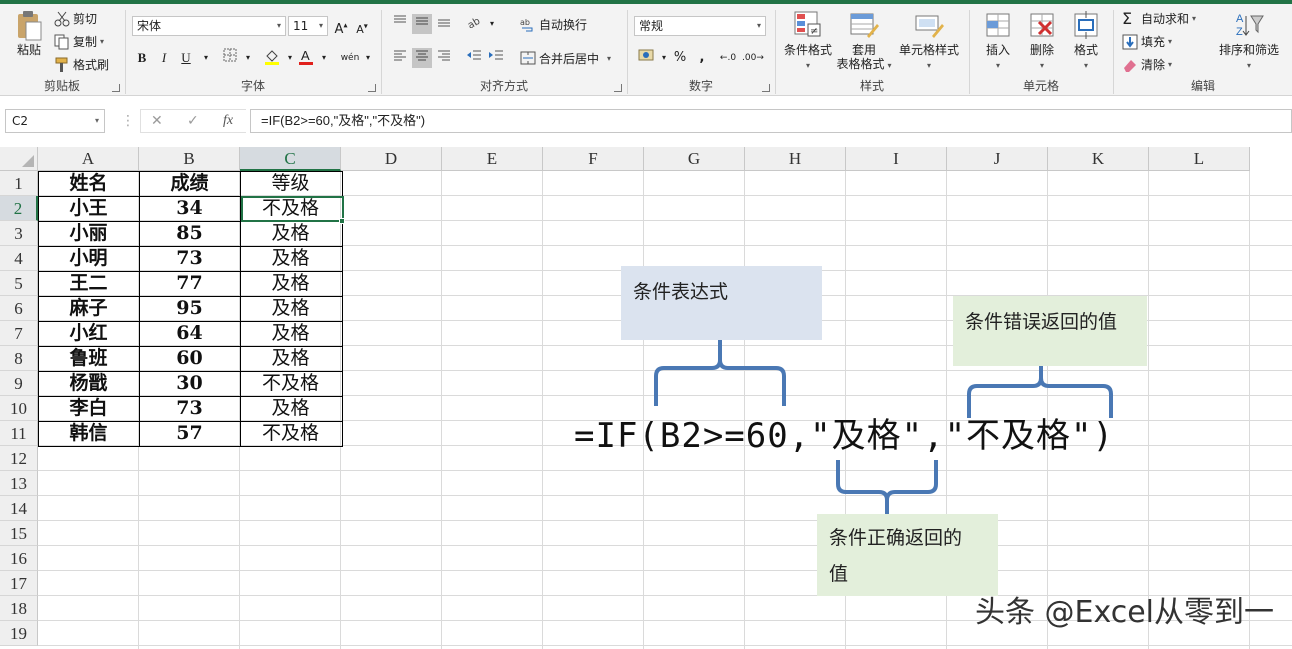  What do you see at coordinates (206, 58) in the screenshot?
I see `underline-dropdown: ▾` at bounding box center [206, 58].